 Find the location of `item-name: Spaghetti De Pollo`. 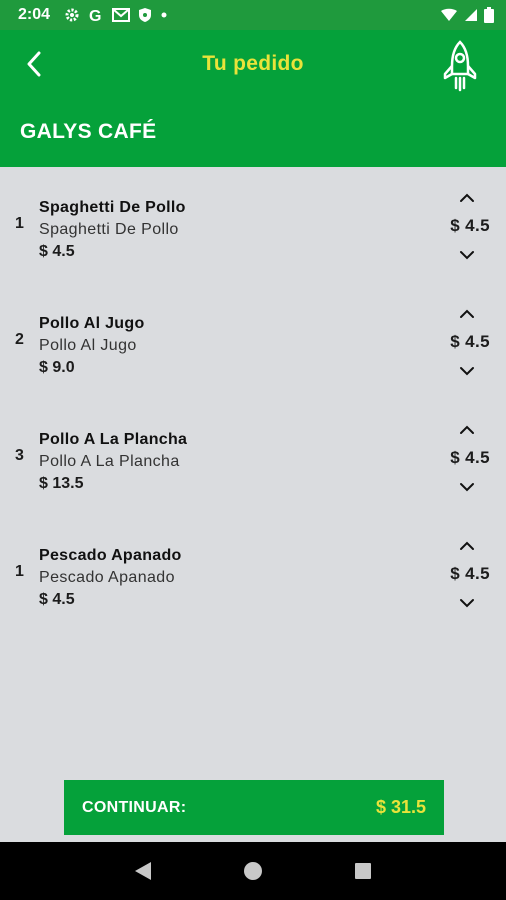

item-name: Spaghetti De Pollo is located at coordinates (112, 207).